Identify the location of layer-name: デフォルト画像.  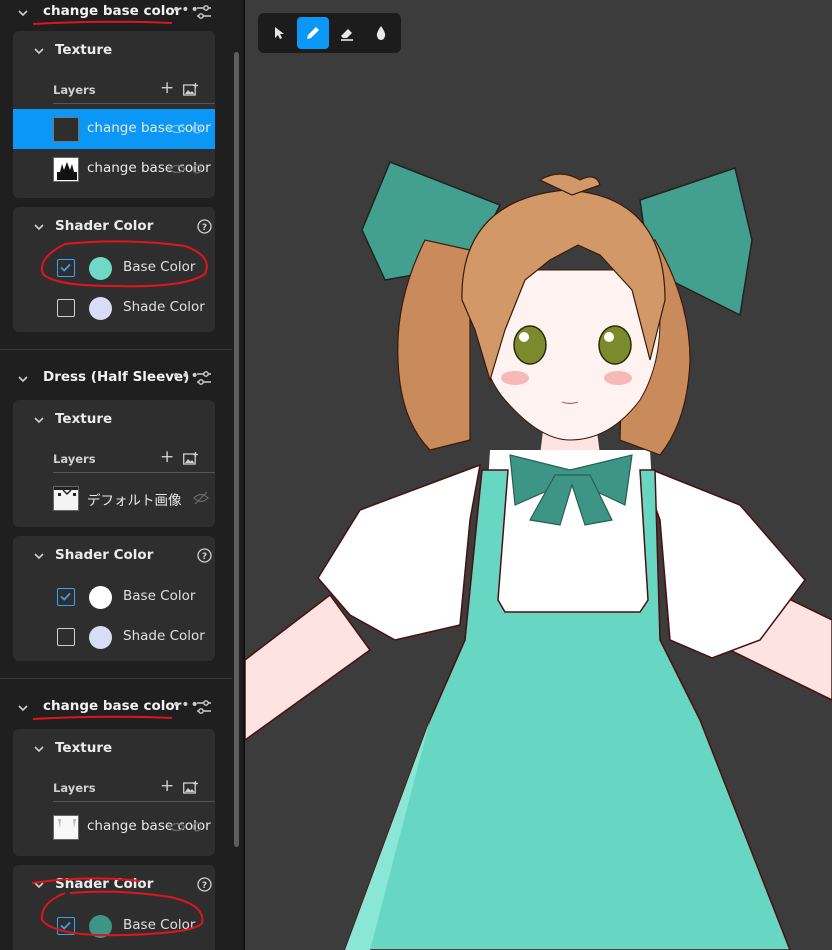
(134, 501).